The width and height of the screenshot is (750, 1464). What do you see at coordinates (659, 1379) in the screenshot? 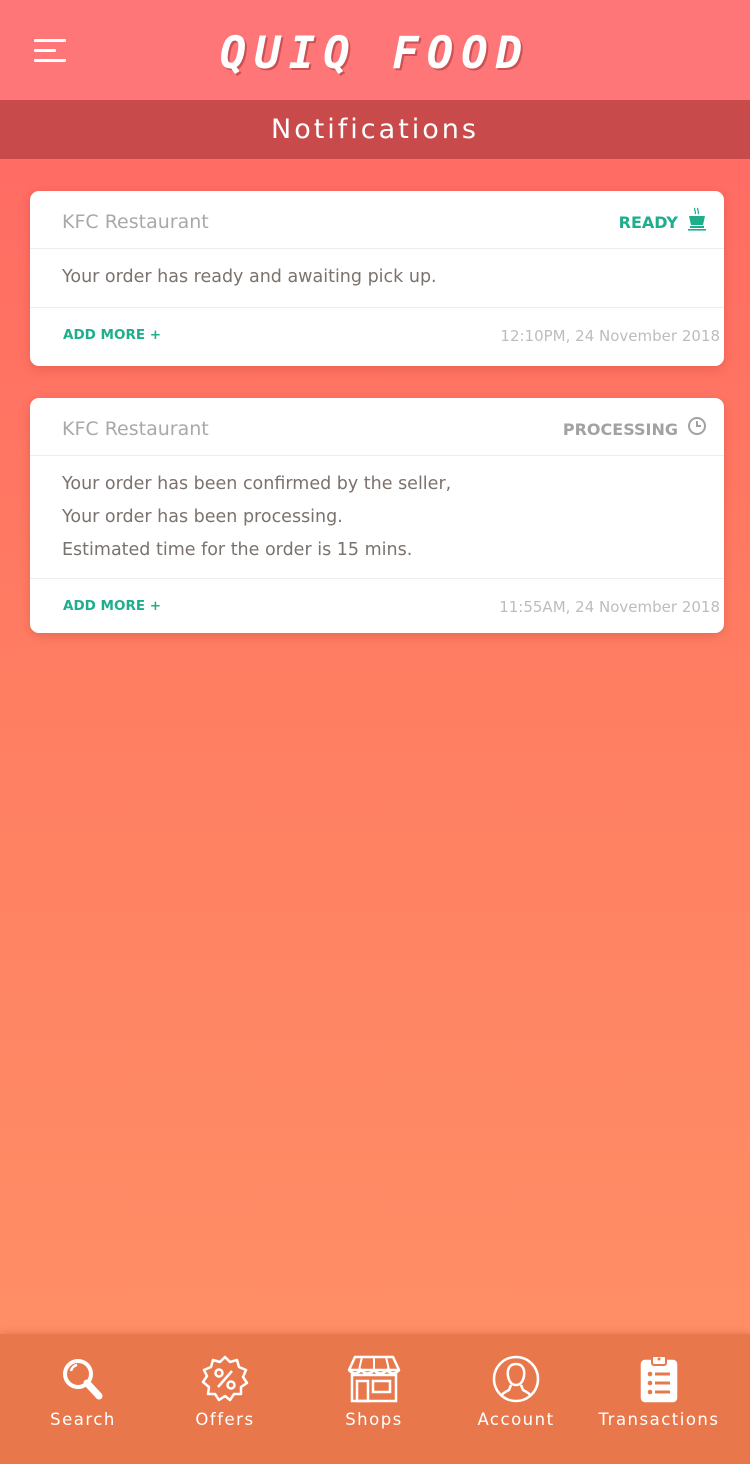
I see `clipboard-list-icon` at bounding box center [659, 1379].